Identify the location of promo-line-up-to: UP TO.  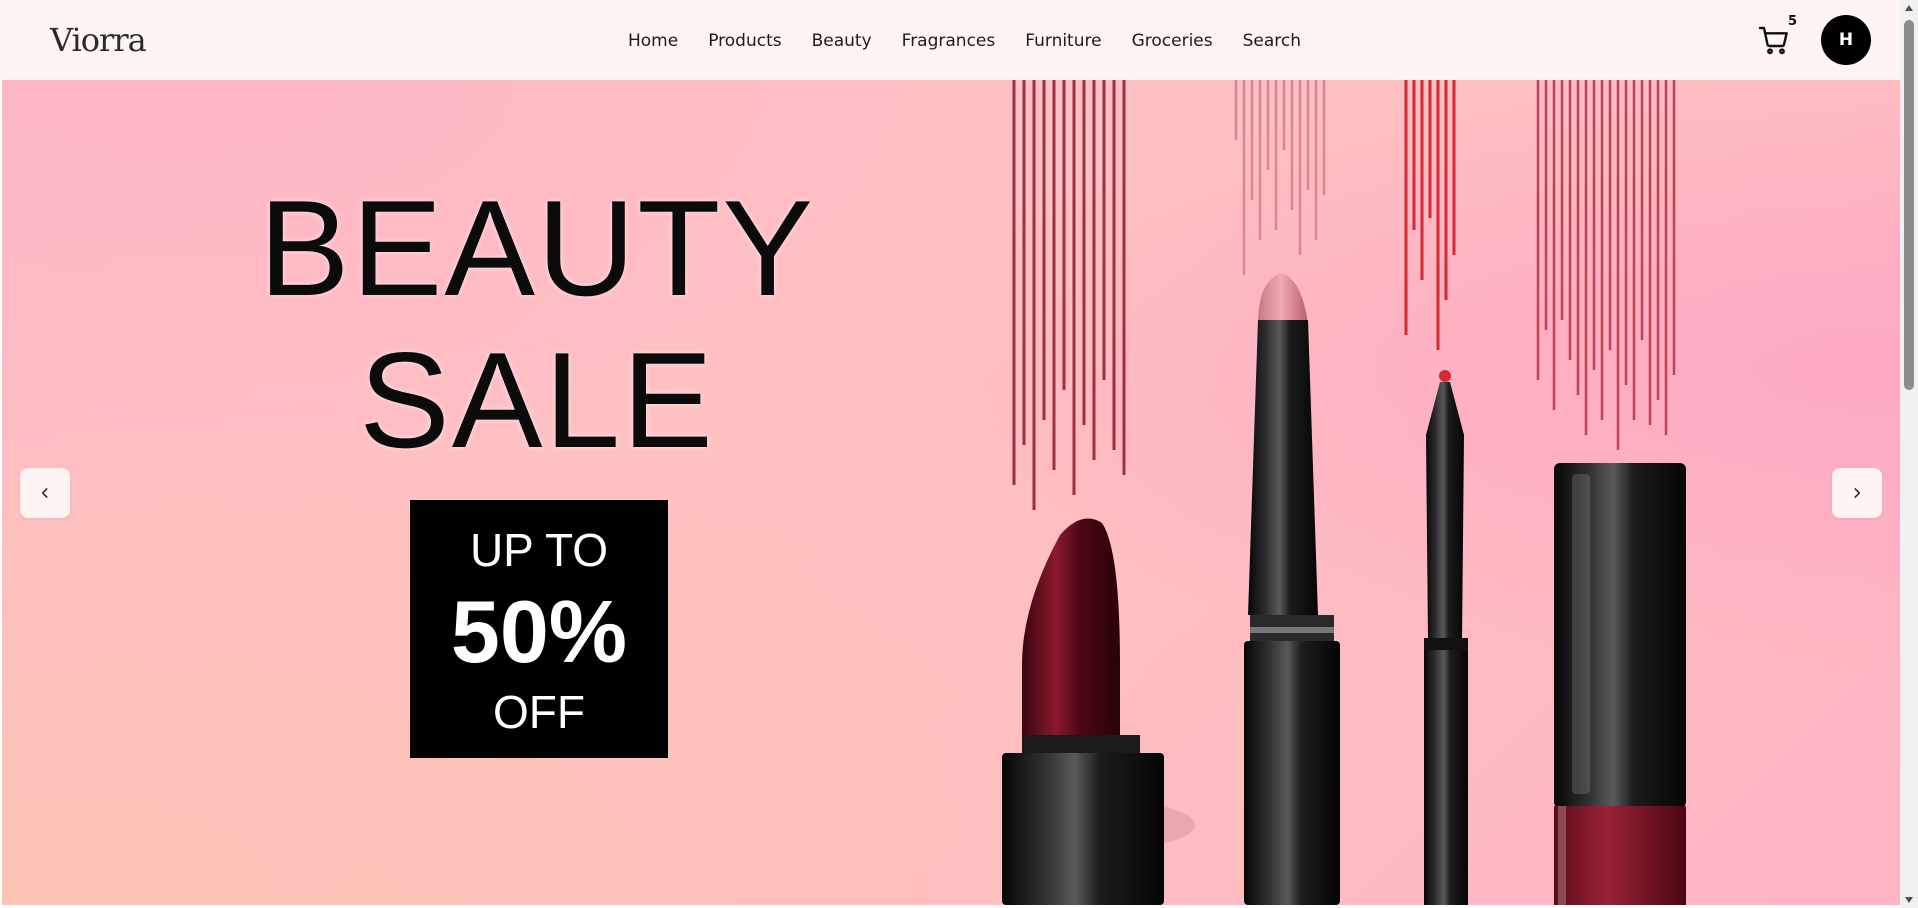
(539, 550).